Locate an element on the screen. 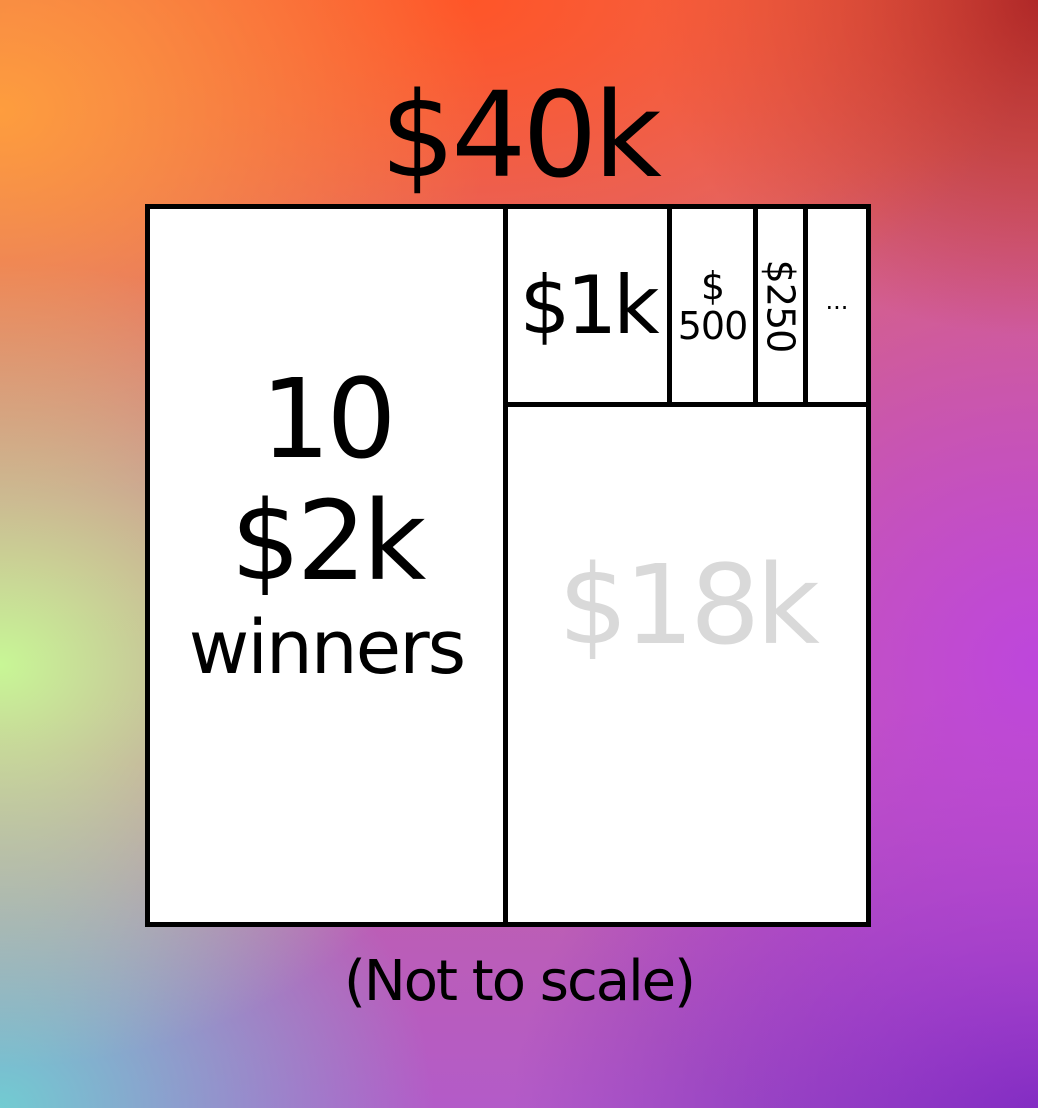 This screenshot has width=1038, height=1108. winners-text-stack: 10 $2k winners is located at coordinates (327, 522).